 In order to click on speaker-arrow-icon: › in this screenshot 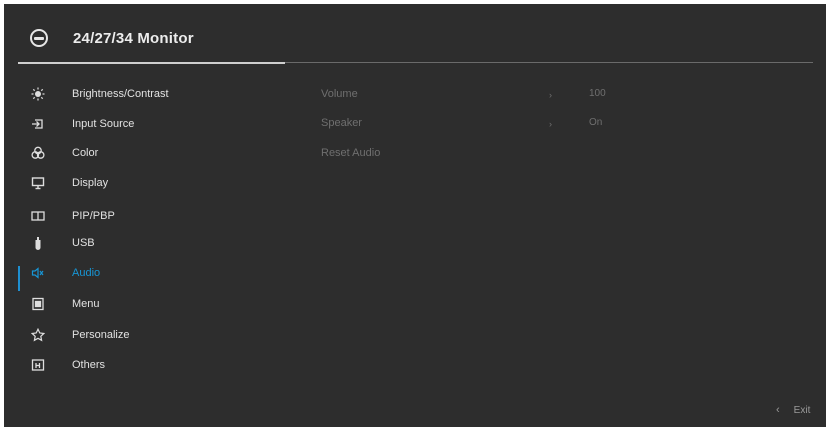, I will do `click(550, 124)`.